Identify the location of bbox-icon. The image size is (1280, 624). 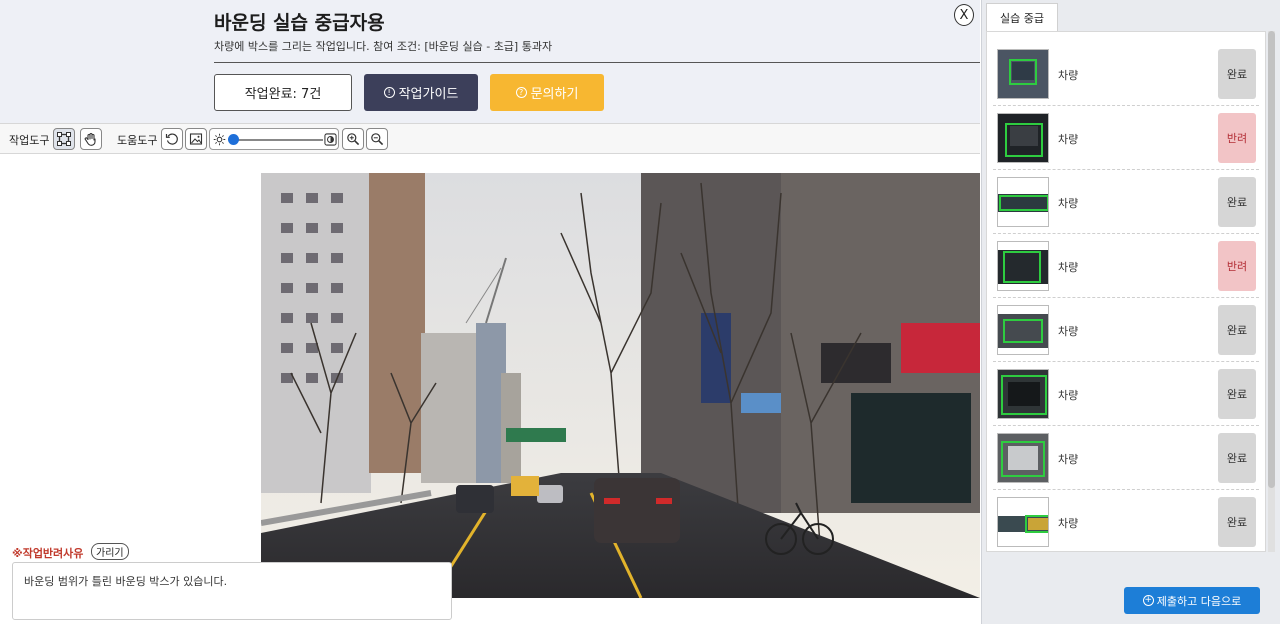
(64, 139).